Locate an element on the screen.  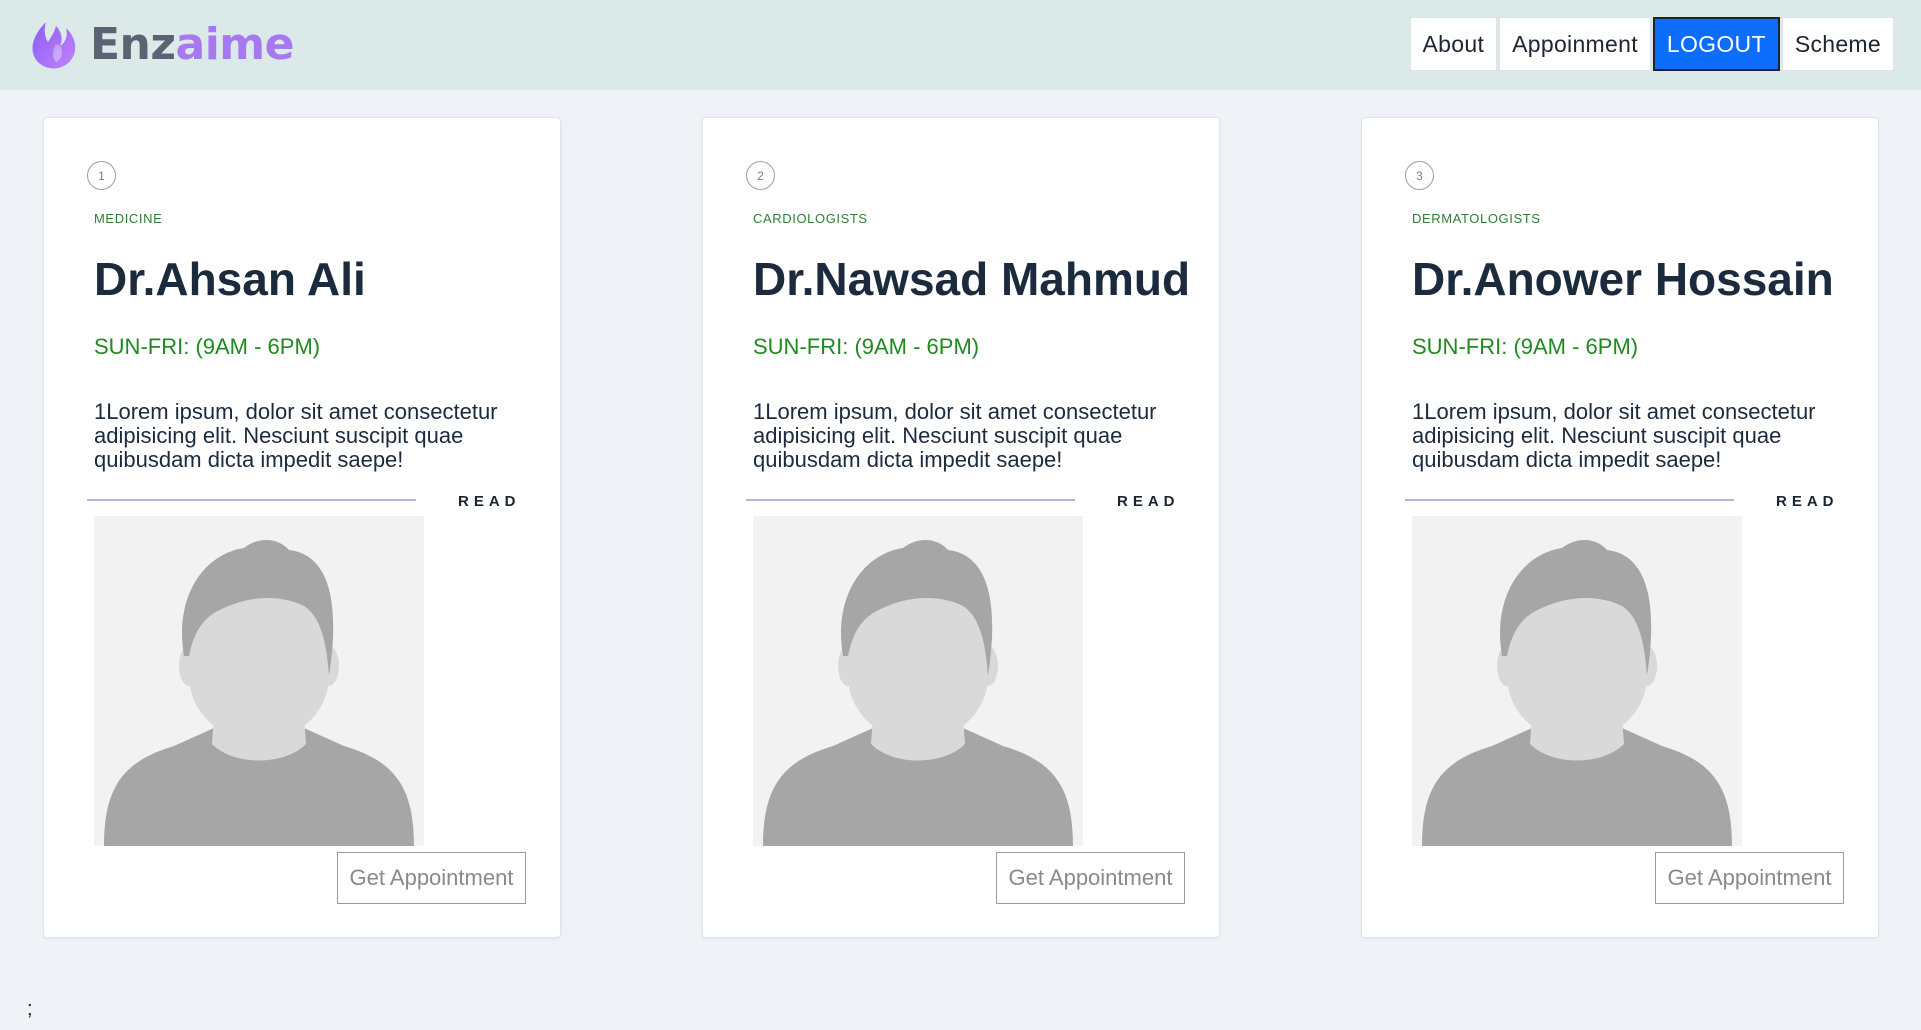
doctor-category: MEDICINE is located at coordinates (128, 218).